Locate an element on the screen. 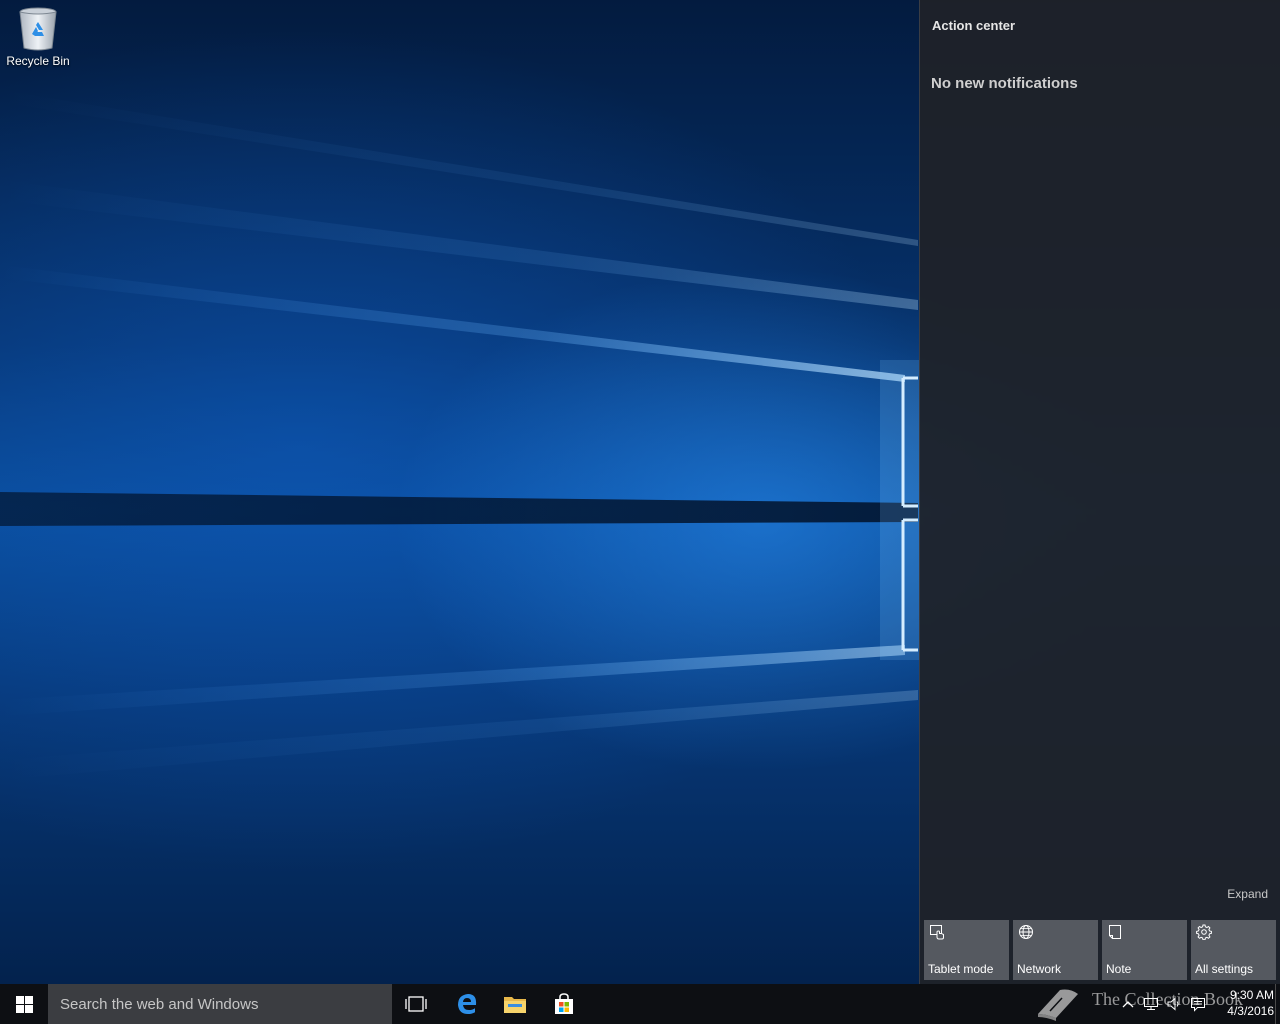 This screenshot has width=1280, height=1024. taskbar-app-task-view is located at coordinates (416, 1004).